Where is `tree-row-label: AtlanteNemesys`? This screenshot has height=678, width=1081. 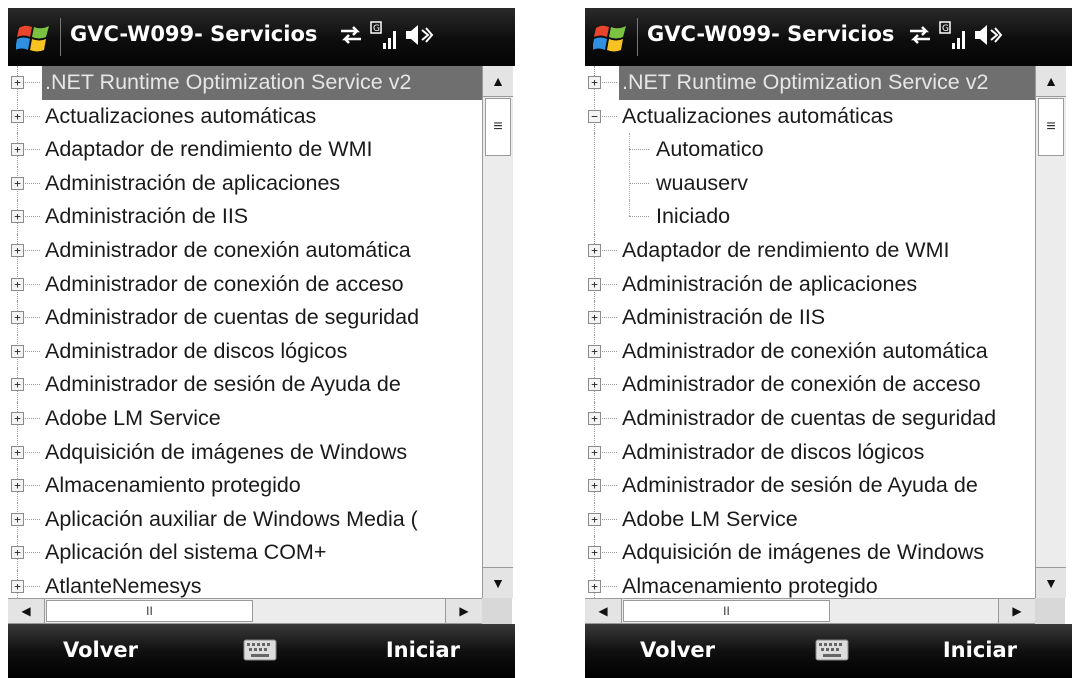 tree-row-label: AtlanteNemesys is located at coordinates (123, 585).